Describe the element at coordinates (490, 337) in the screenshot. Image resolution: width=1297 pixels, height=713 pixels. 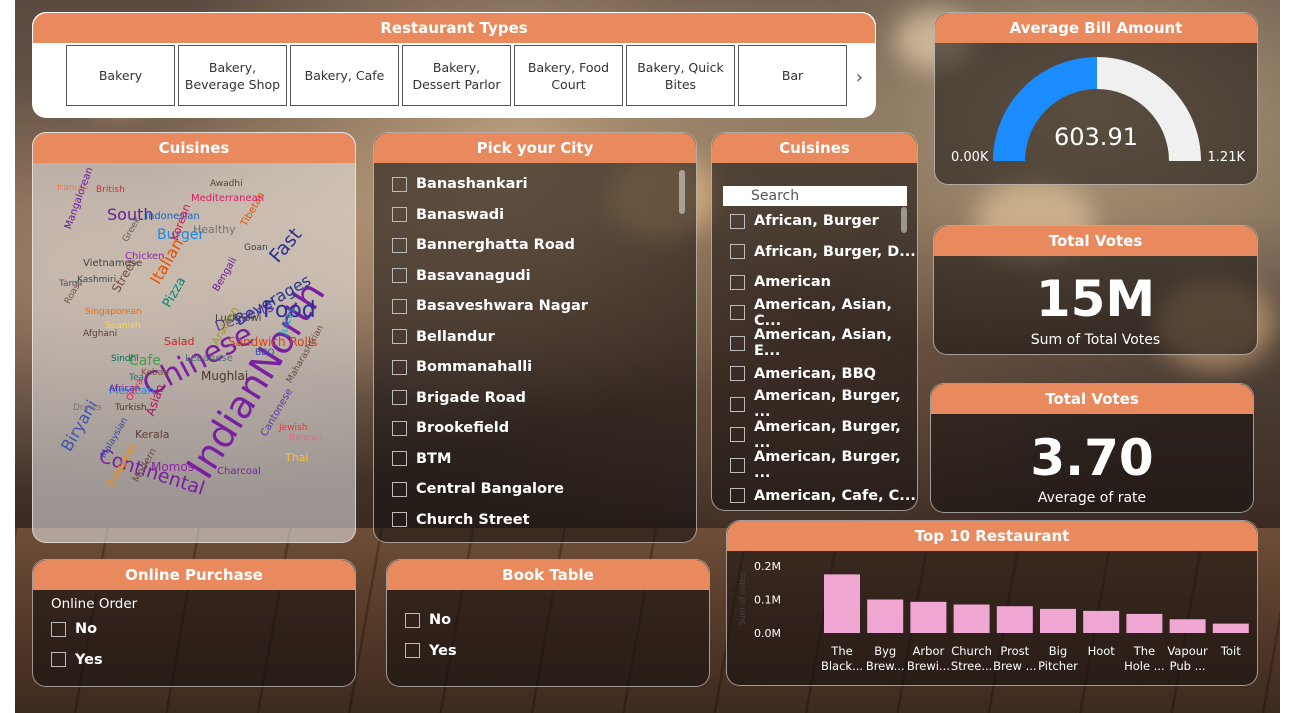
I see `city-list-item: Bellandur` at that location.